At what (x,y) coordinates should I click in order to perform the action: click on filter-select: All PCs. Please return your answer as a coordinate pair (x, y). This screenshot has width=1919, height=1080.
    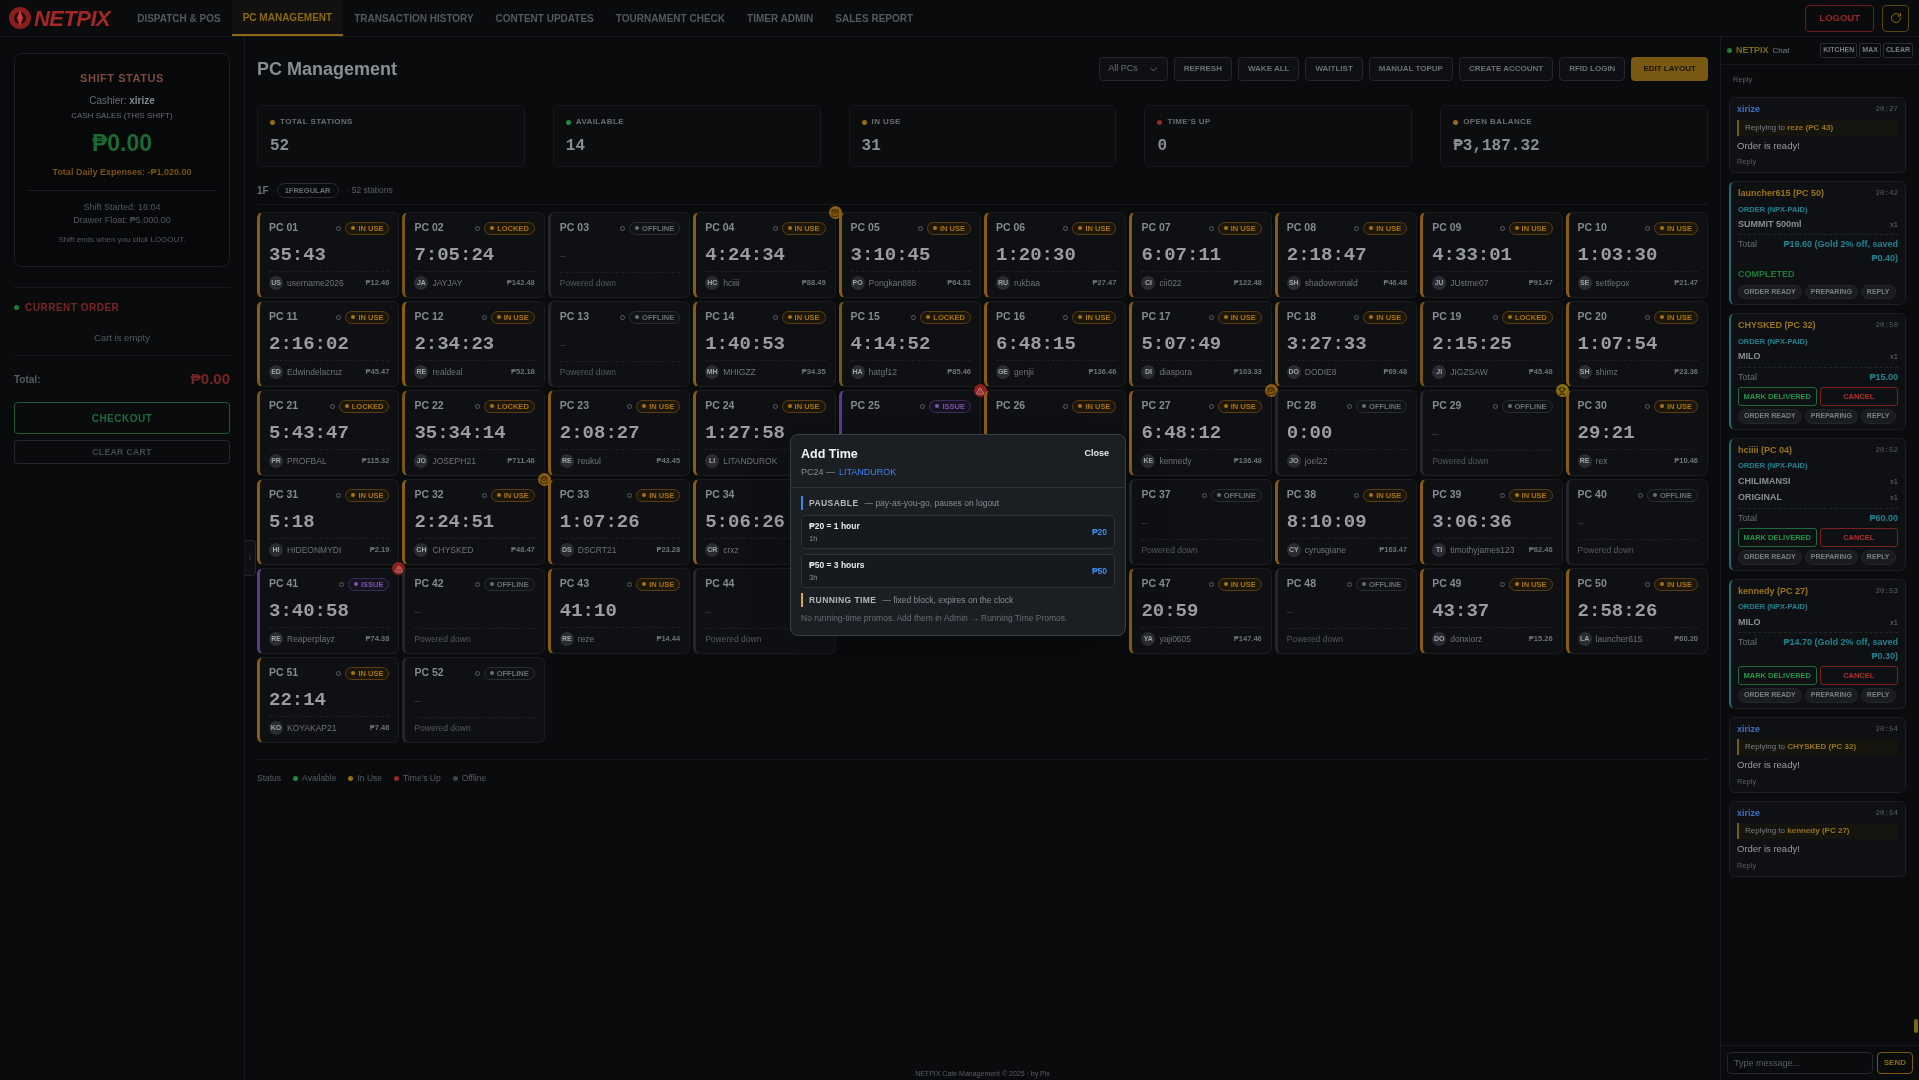
    Looking at the image, I should click on (1133, 69).